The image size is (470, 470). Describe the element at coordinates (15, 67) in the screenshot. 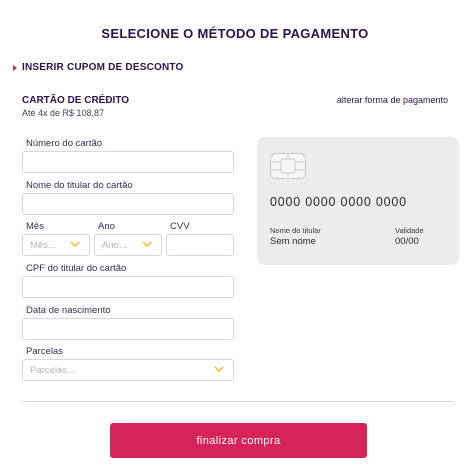

I see `caret-right-icon` at that location.